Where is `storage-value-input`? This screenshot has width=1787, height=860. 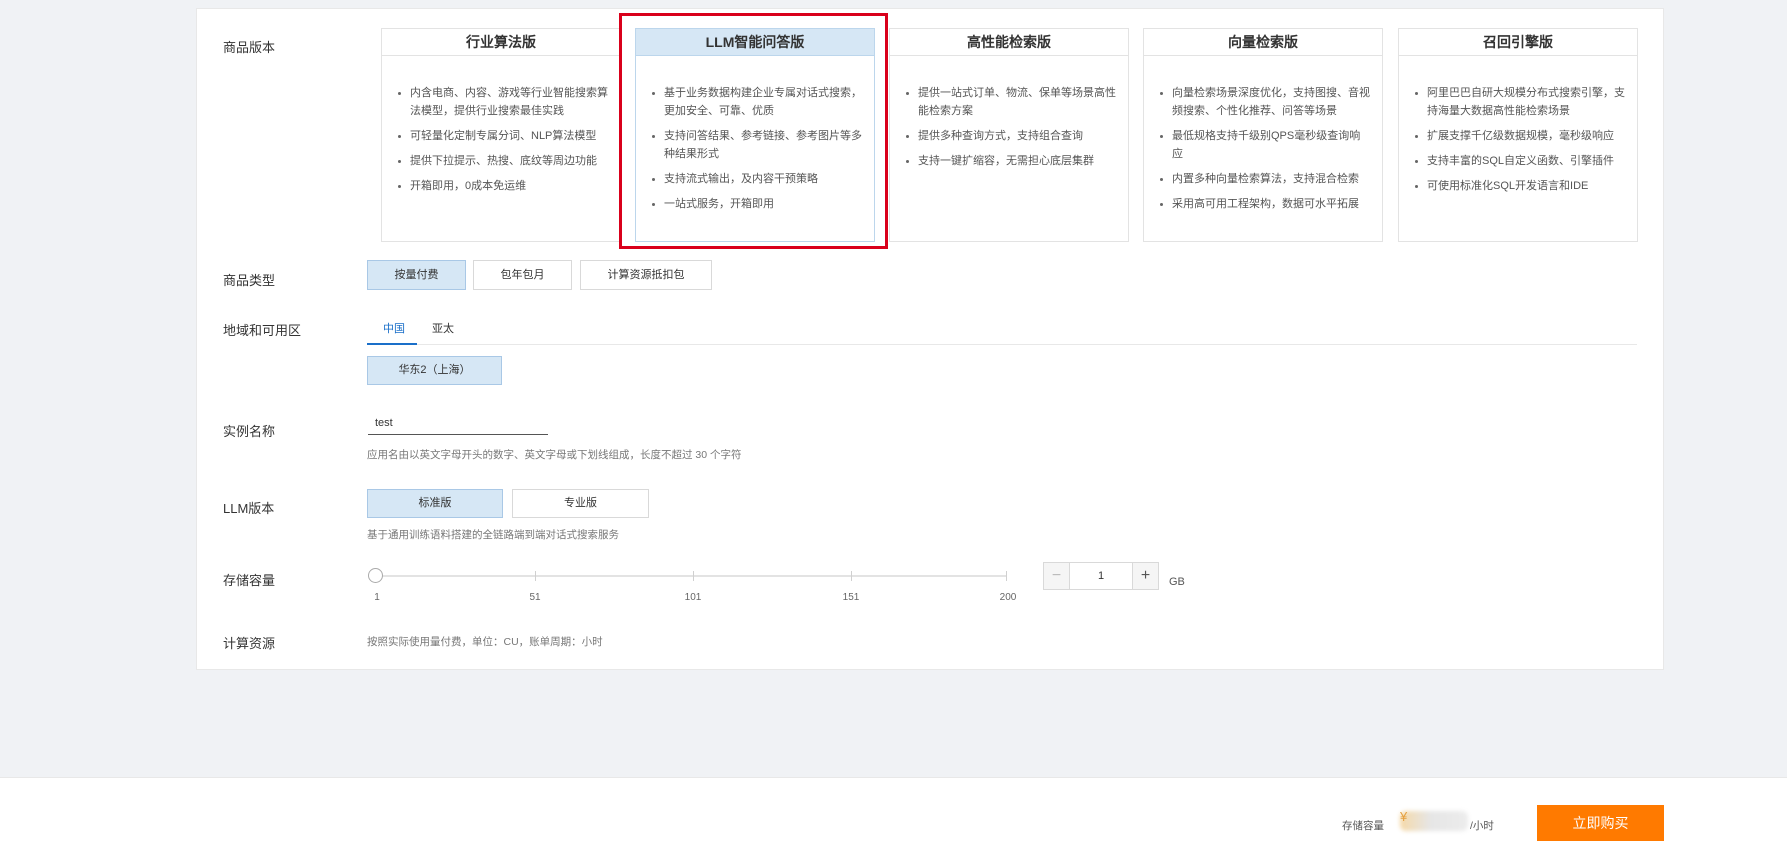
storage-value-input is located at coordinates (1101, 576).